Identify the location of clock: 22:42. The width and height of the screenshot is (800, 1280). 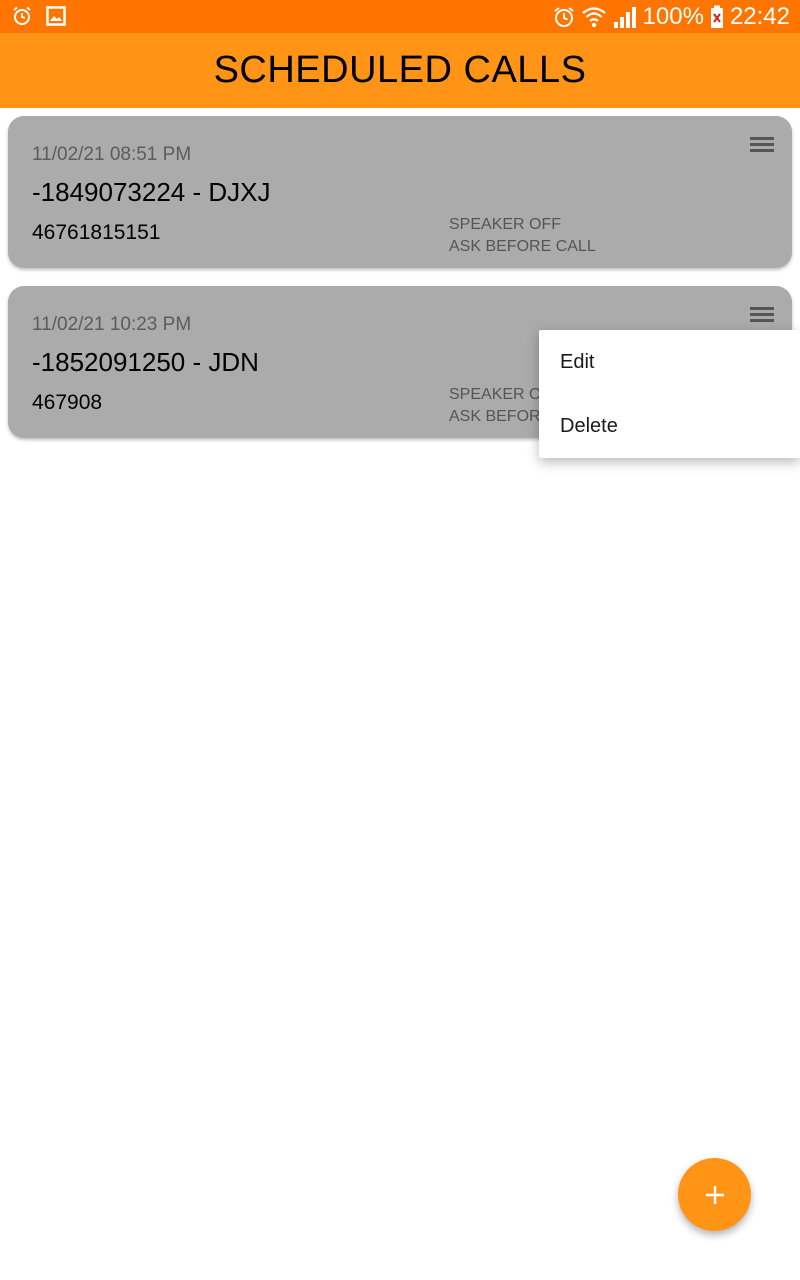
(759, 16).